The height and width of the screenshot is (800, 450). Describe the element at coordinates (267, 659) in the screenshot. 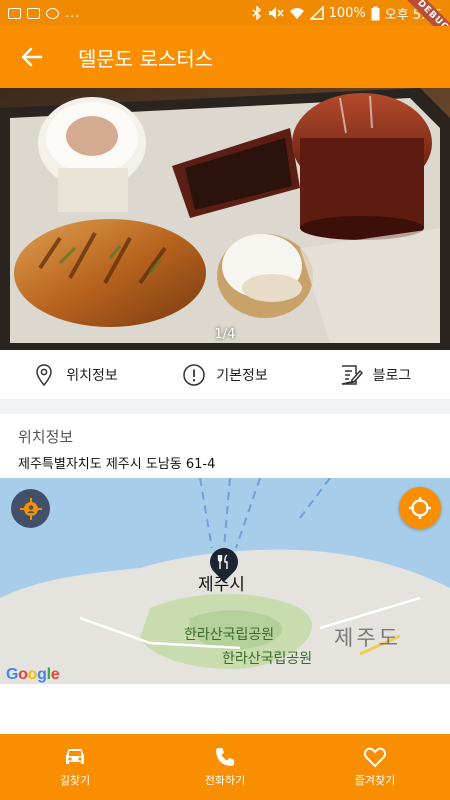

I see `map-label-park-2: 한라산국립공원` at that location.